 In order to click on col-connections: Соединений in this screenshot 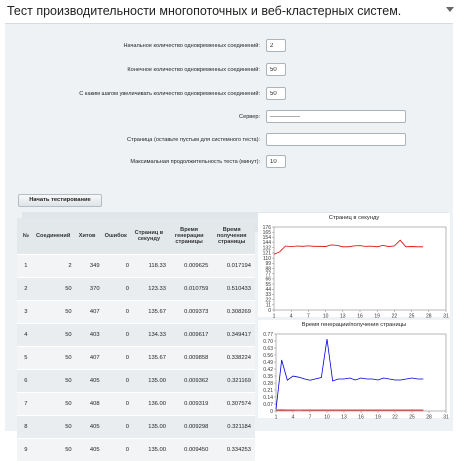, I will do `click(55, 236)`.